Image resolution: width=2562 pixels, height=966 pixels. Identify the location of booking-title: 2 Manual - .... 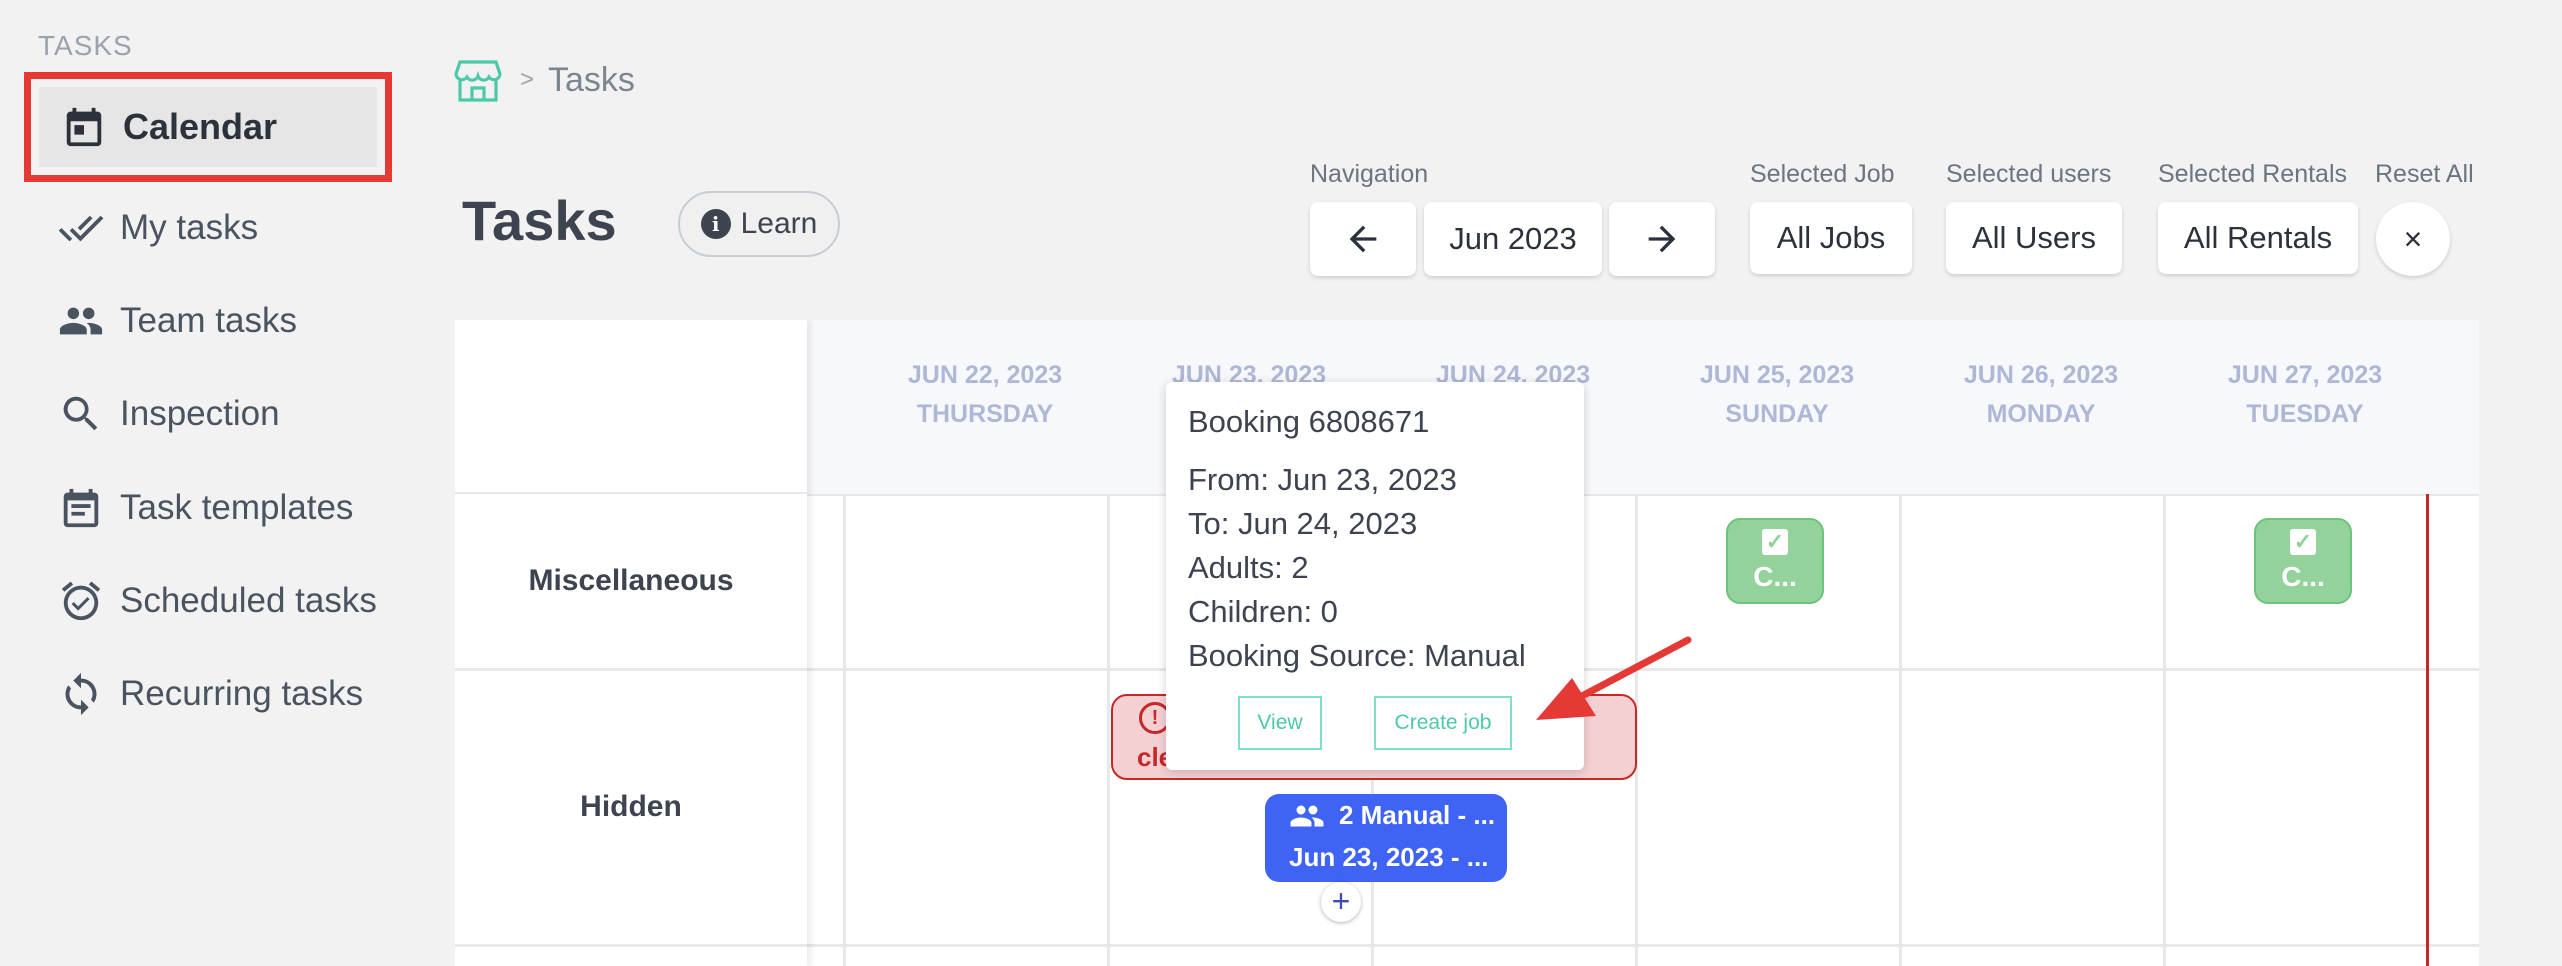
(1417, 815).